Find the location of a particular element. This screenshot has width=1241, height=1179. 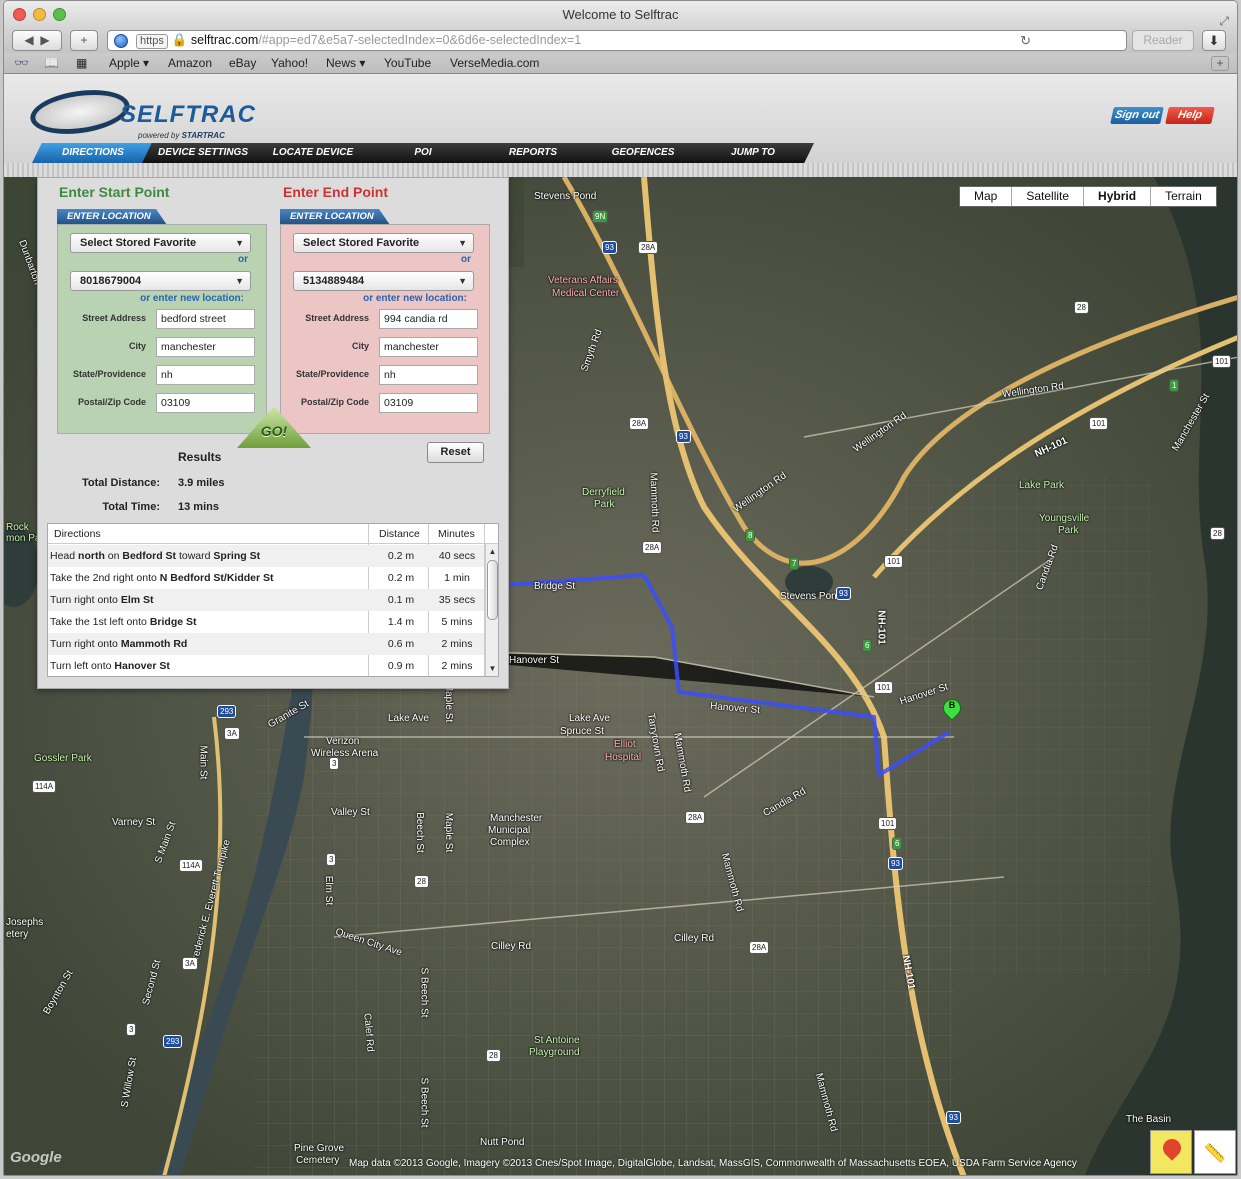

start-state-input: nh is located at coordinates (205, 375).